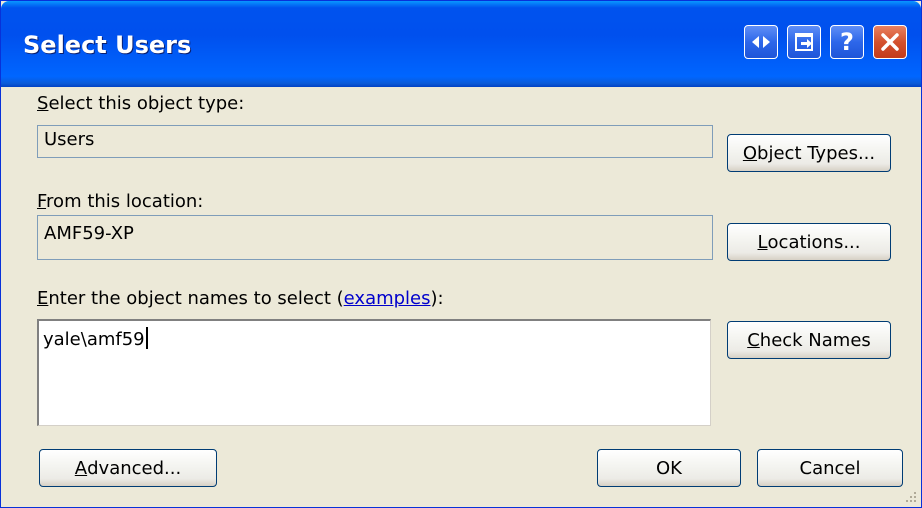  What do you see at coordinates (910, 496) in the screenshot?
I see `resize-grip-icon` at bounding box center [910, 496].